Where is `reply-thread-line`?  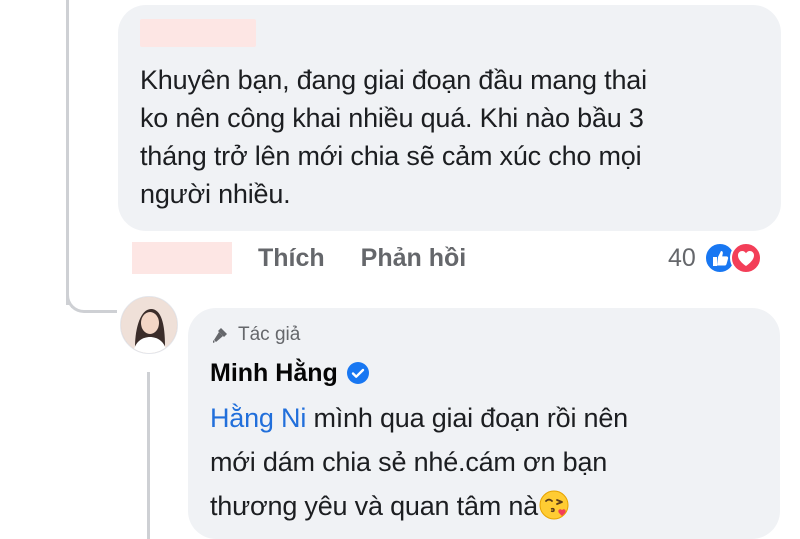 reply-thread-line is located at coordinates (148, 455).